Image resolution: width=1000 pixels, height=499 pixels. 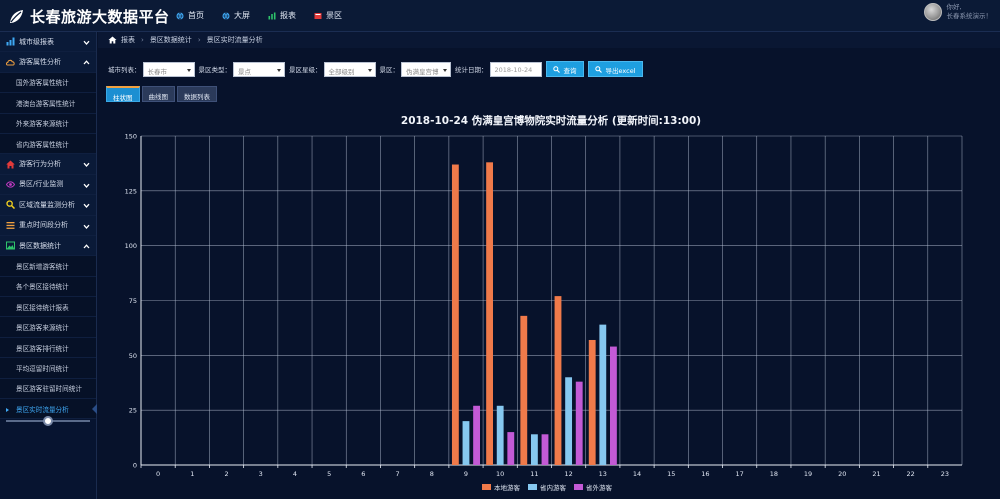 What do you see at coordinates (620, 71) in the screenshot?
I see `export-button-label: 导出excel` at bounding box center [620, 71].